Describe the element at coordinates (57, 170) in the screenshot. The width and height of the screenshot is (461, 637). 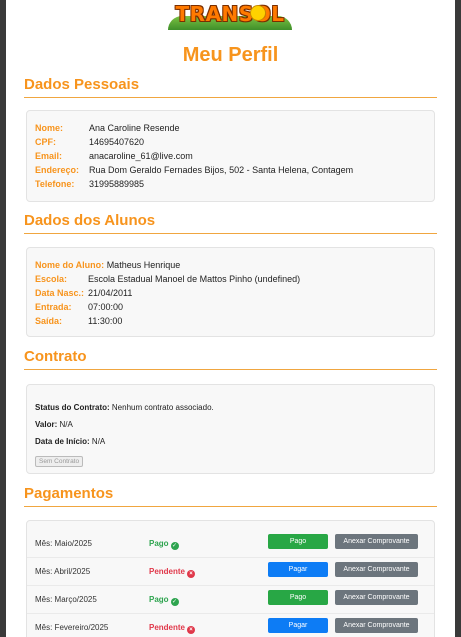
I see `field-label: Endereço:` at that location.